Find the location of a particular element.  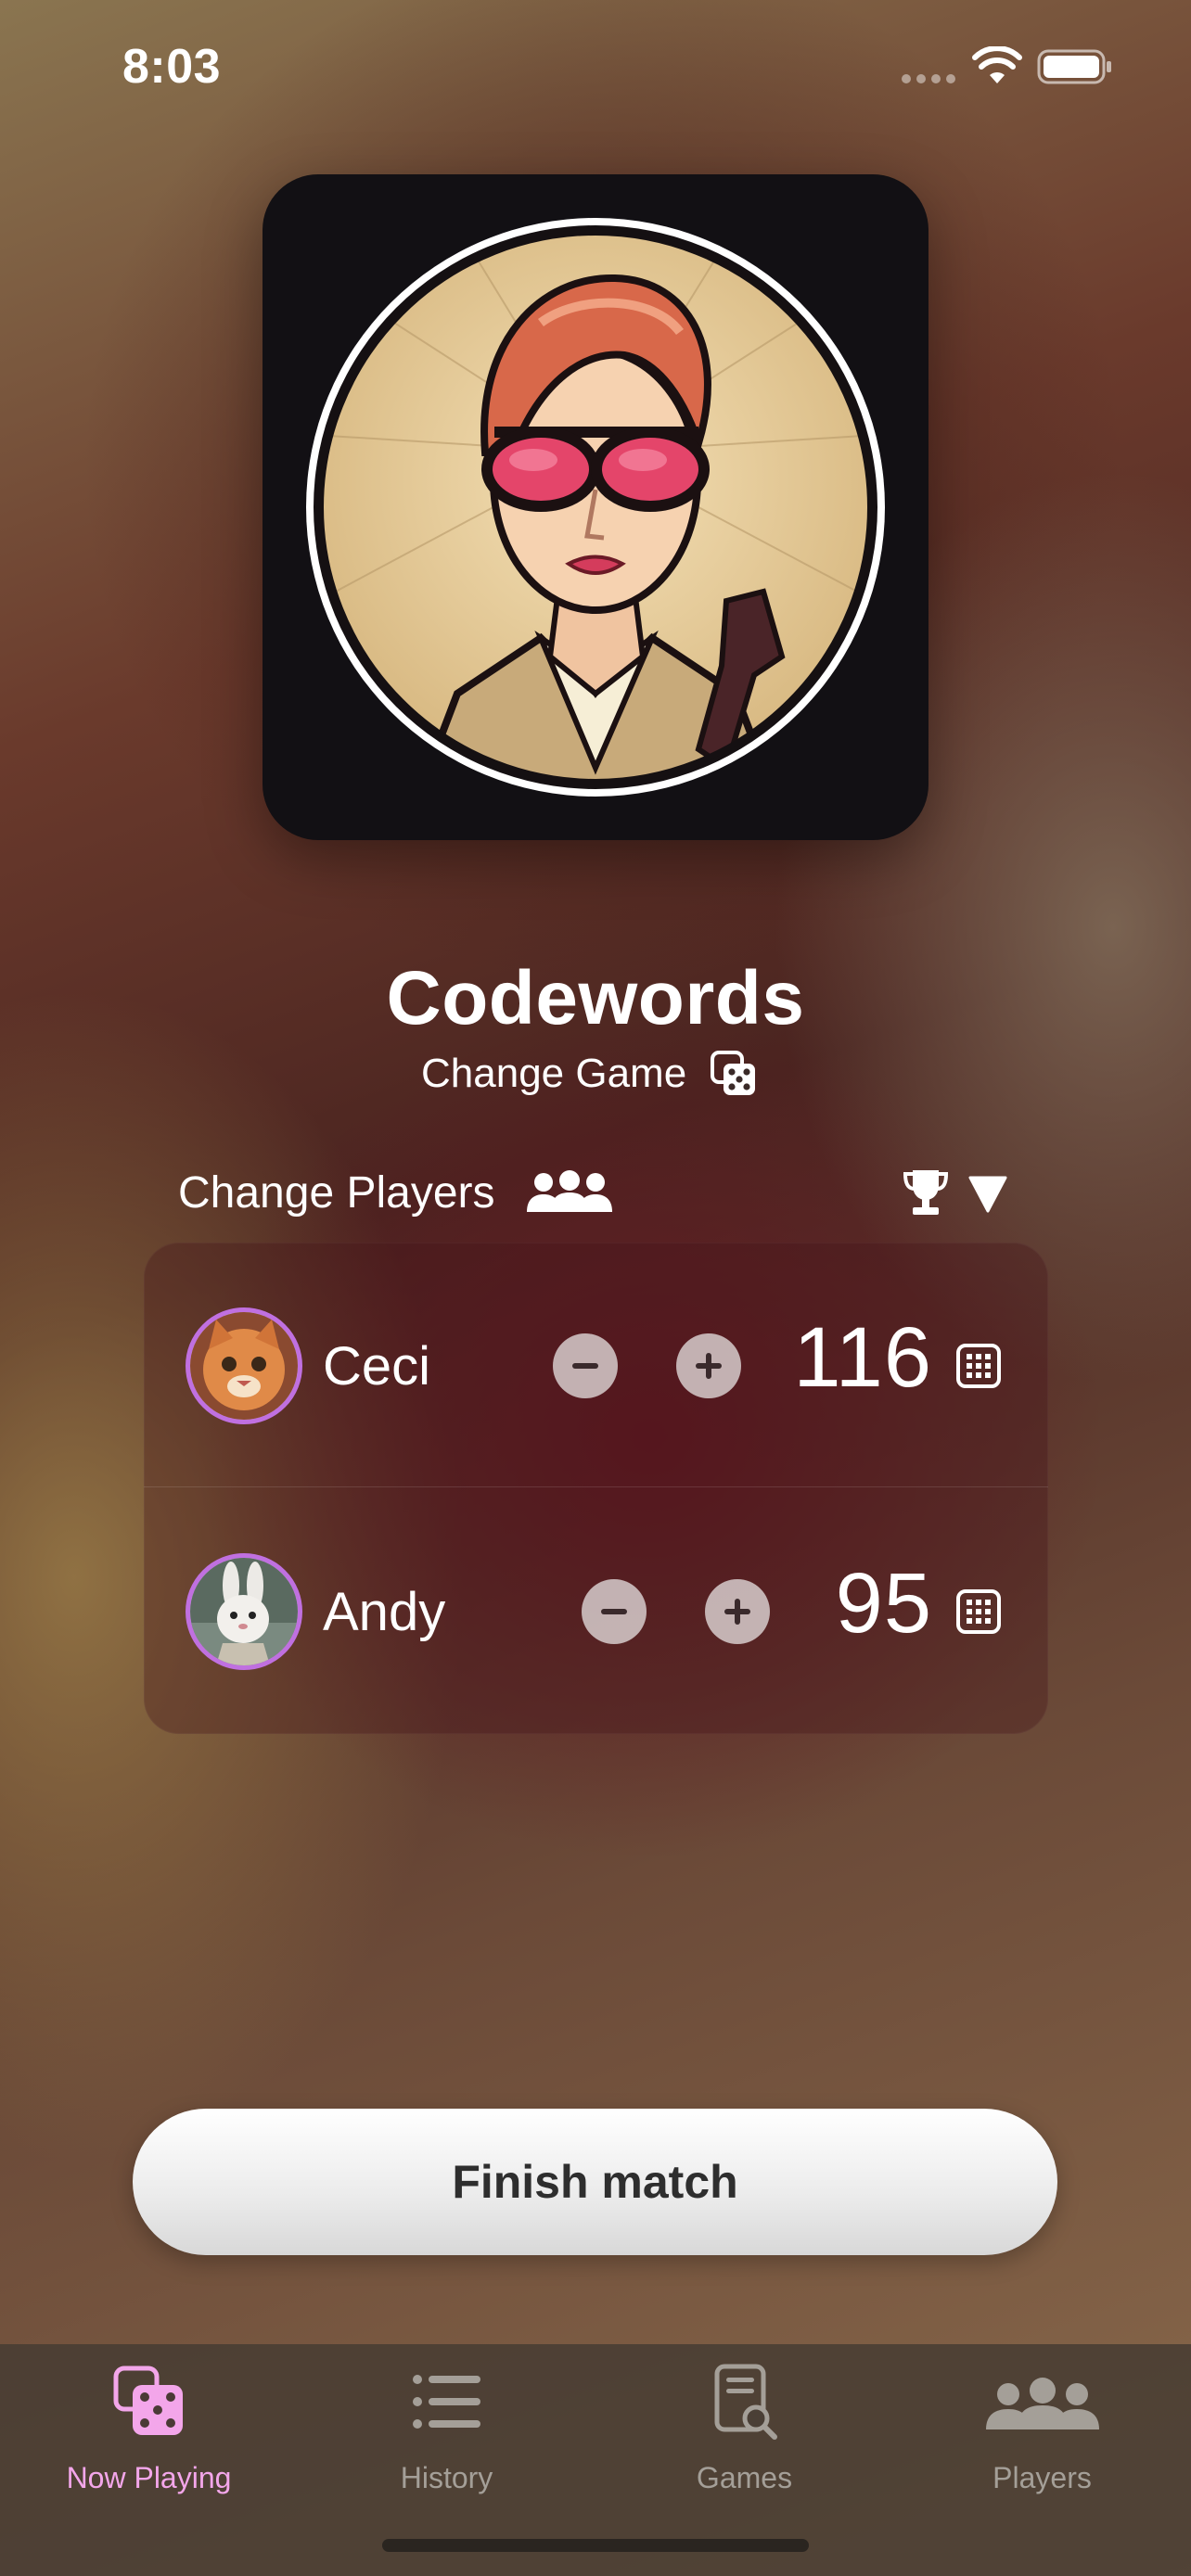

change-game-button: Change Game is located at coordinates (590, 1074).